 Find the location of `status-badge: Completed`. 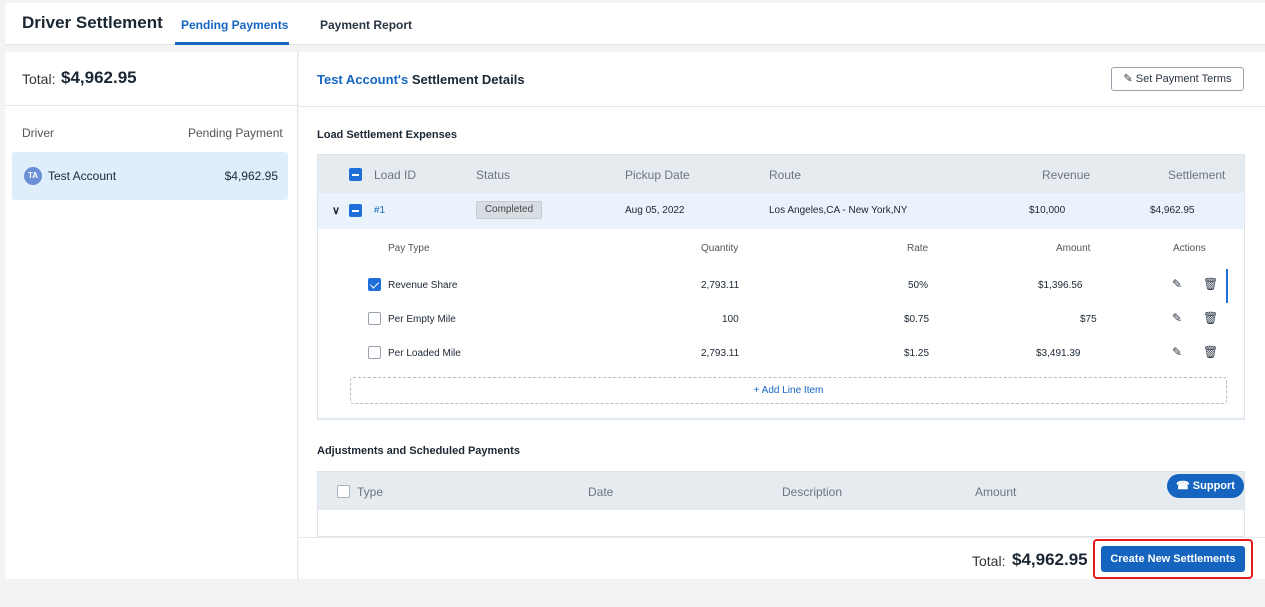

status-badge: Completed is located at coordinates (509, 210).